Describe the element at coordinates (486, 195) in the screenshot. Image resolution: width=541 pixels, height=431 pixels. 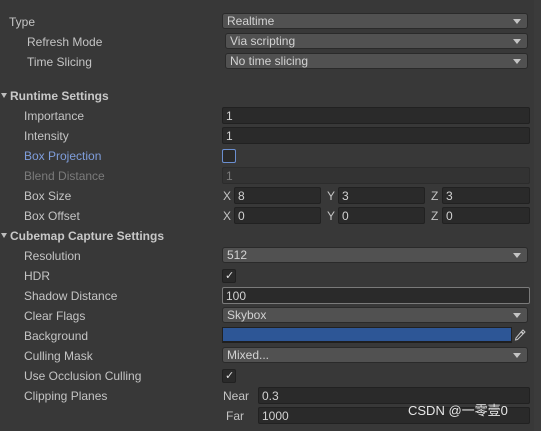
I see `box-size-z-field: 3` at that location.